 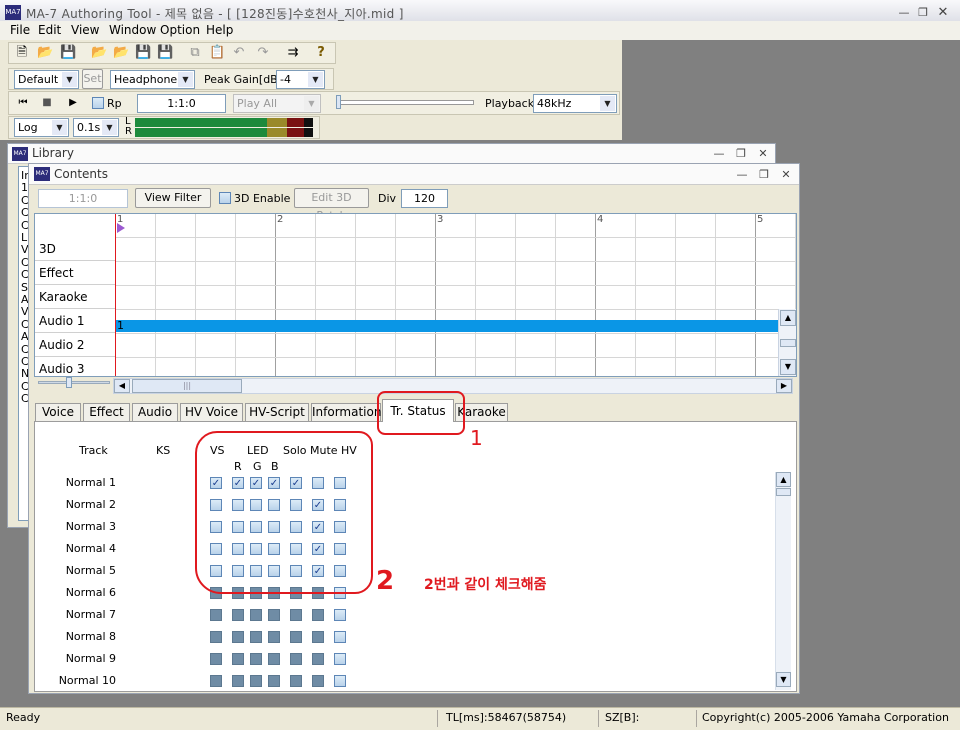 I want to click on paste-icon: 📋, so click(x=217, y=53).